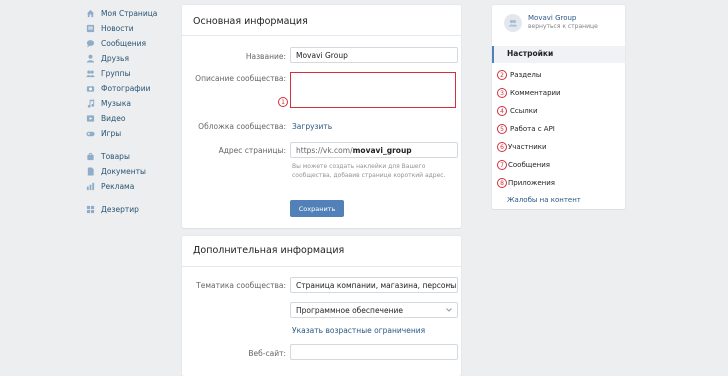 Image resolution: width=728 pixels, height=376 pixels. Describe the element at coordinates (563, 18) in the screenshot. I see `group-name: Movavi Group` at that location.